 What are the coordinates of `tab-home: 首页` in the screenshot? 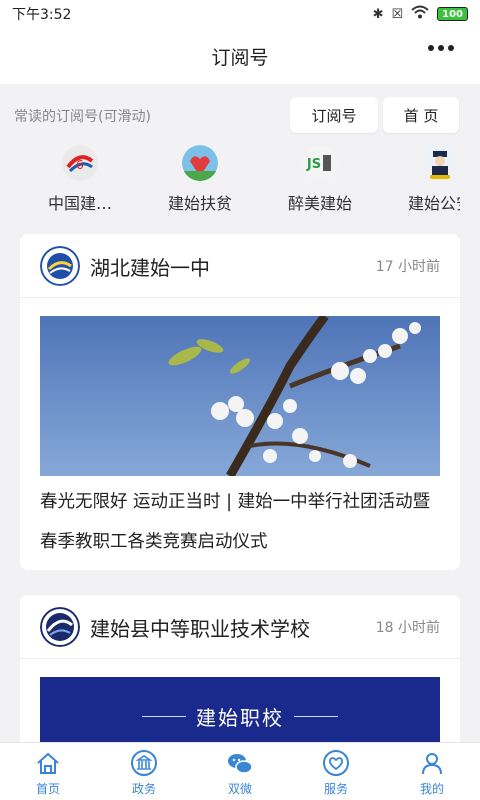 It's located at (48, 771).